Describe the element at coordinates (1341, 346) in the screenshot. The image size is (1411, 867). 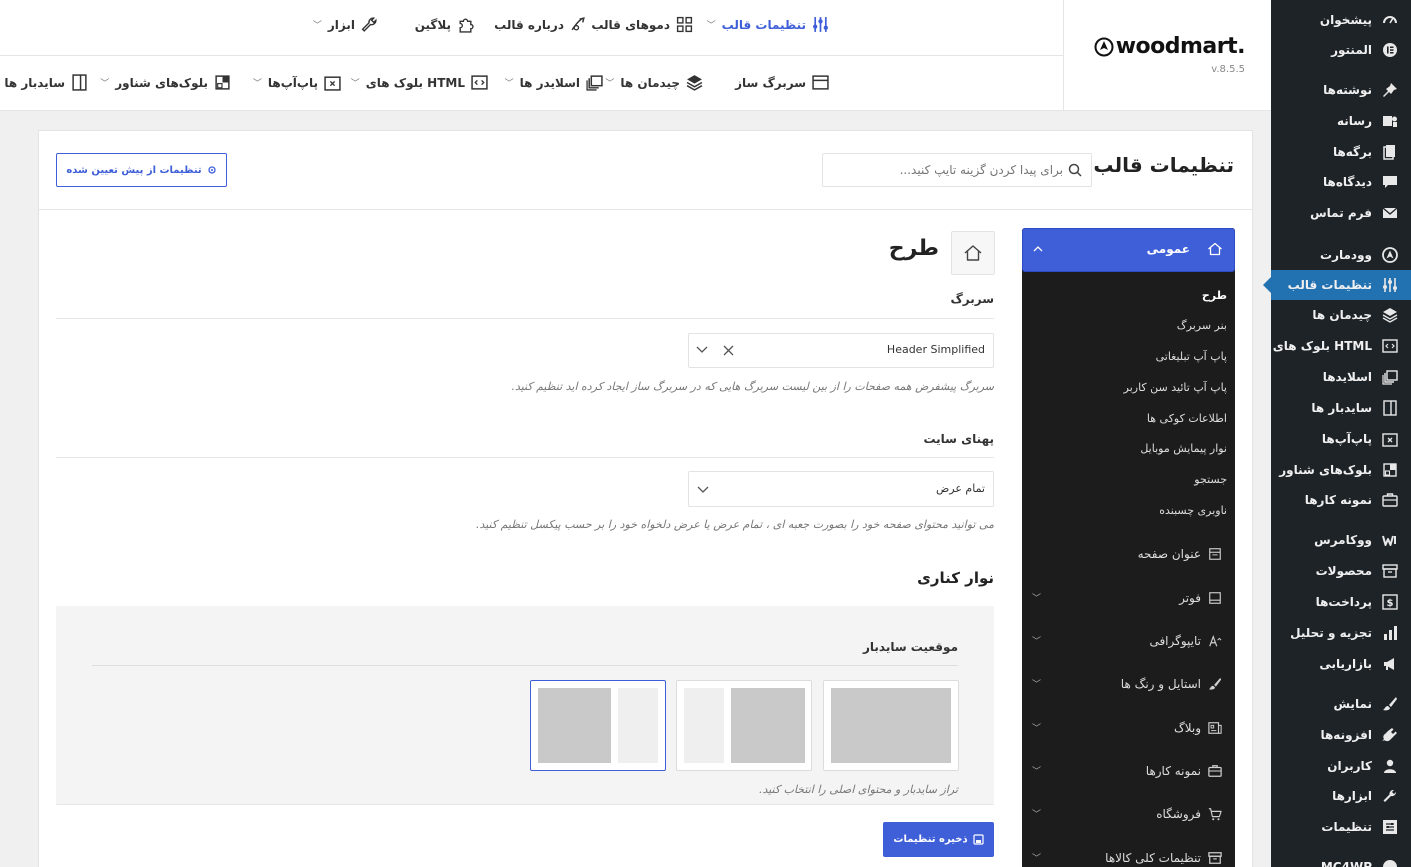
I see `wp-menu-item: بلوک های HTML` at that location.